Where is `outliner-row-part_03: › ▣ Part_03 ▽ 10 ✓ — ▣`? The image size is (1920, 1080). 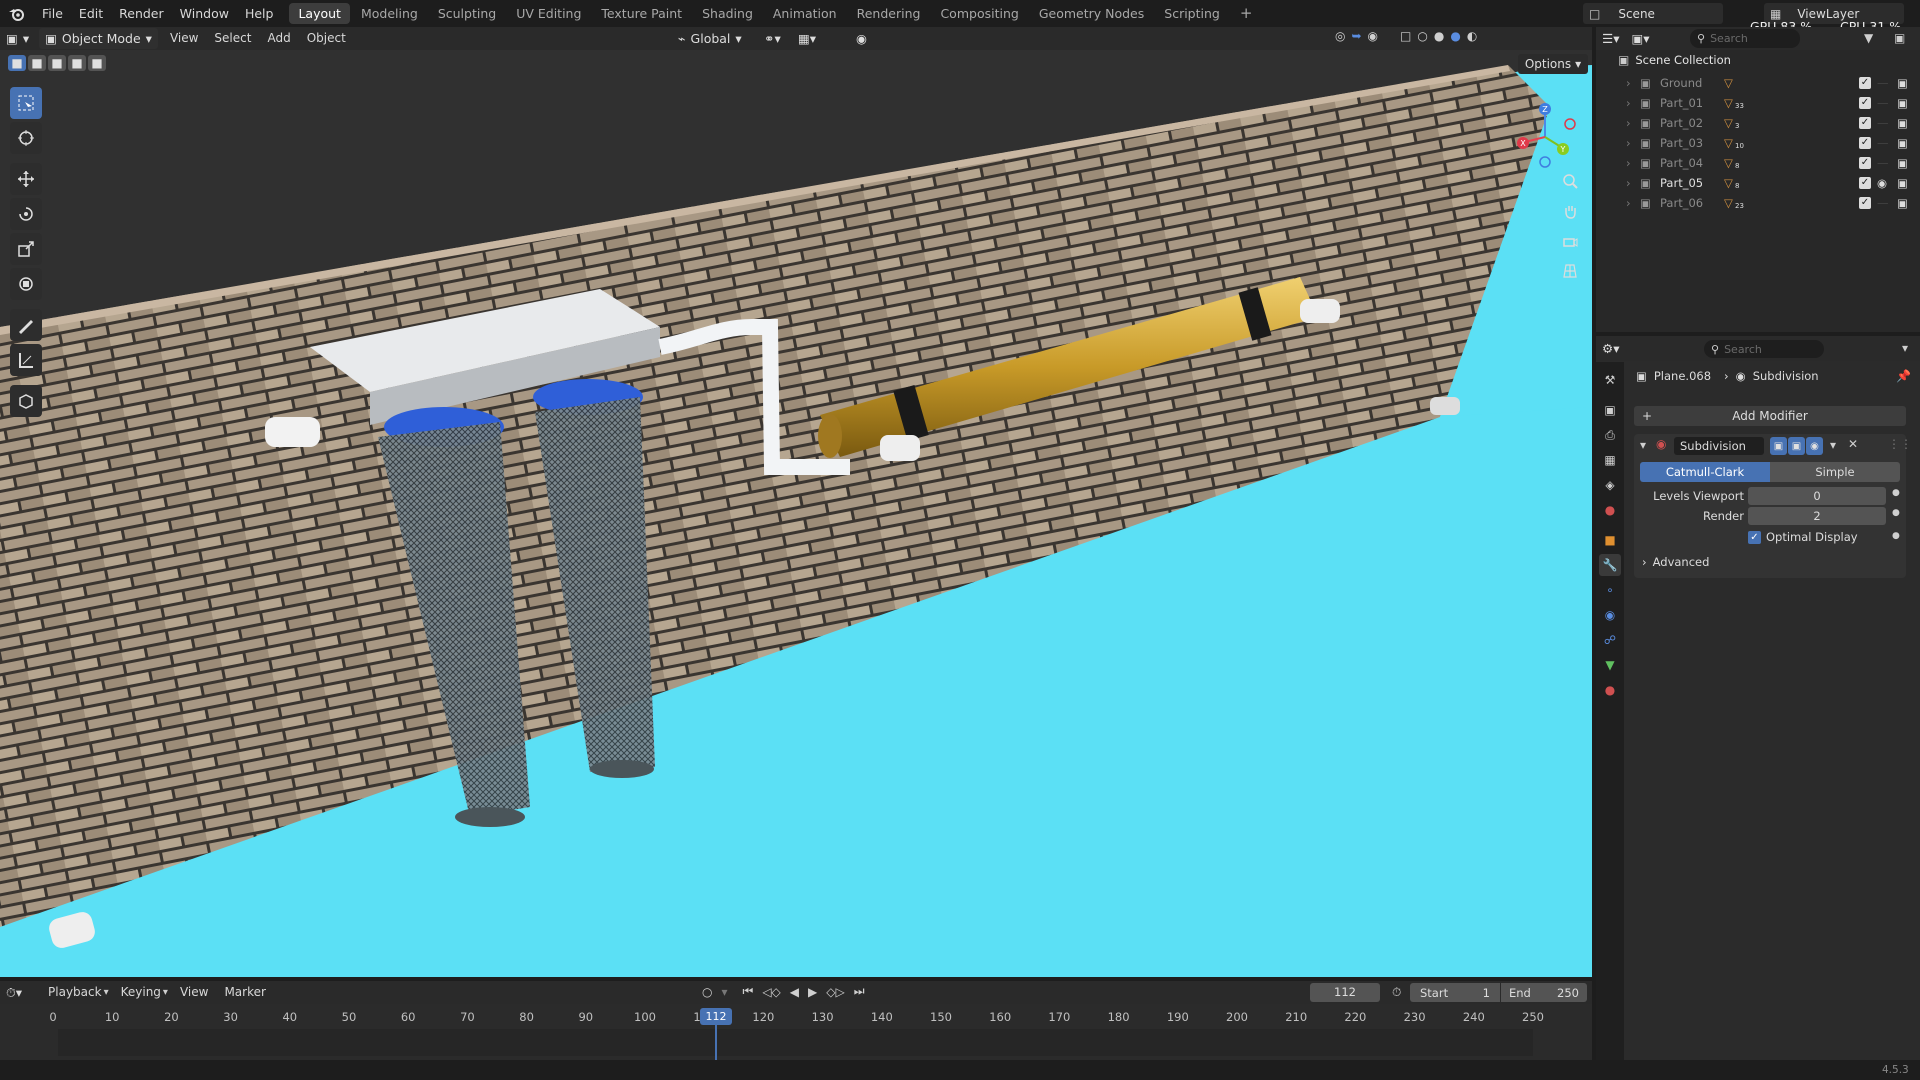
outliner-row-part_03: › ▣ Part_03 ▽ 10 ✓ — ▣ is located at coordinates (1752, 143).